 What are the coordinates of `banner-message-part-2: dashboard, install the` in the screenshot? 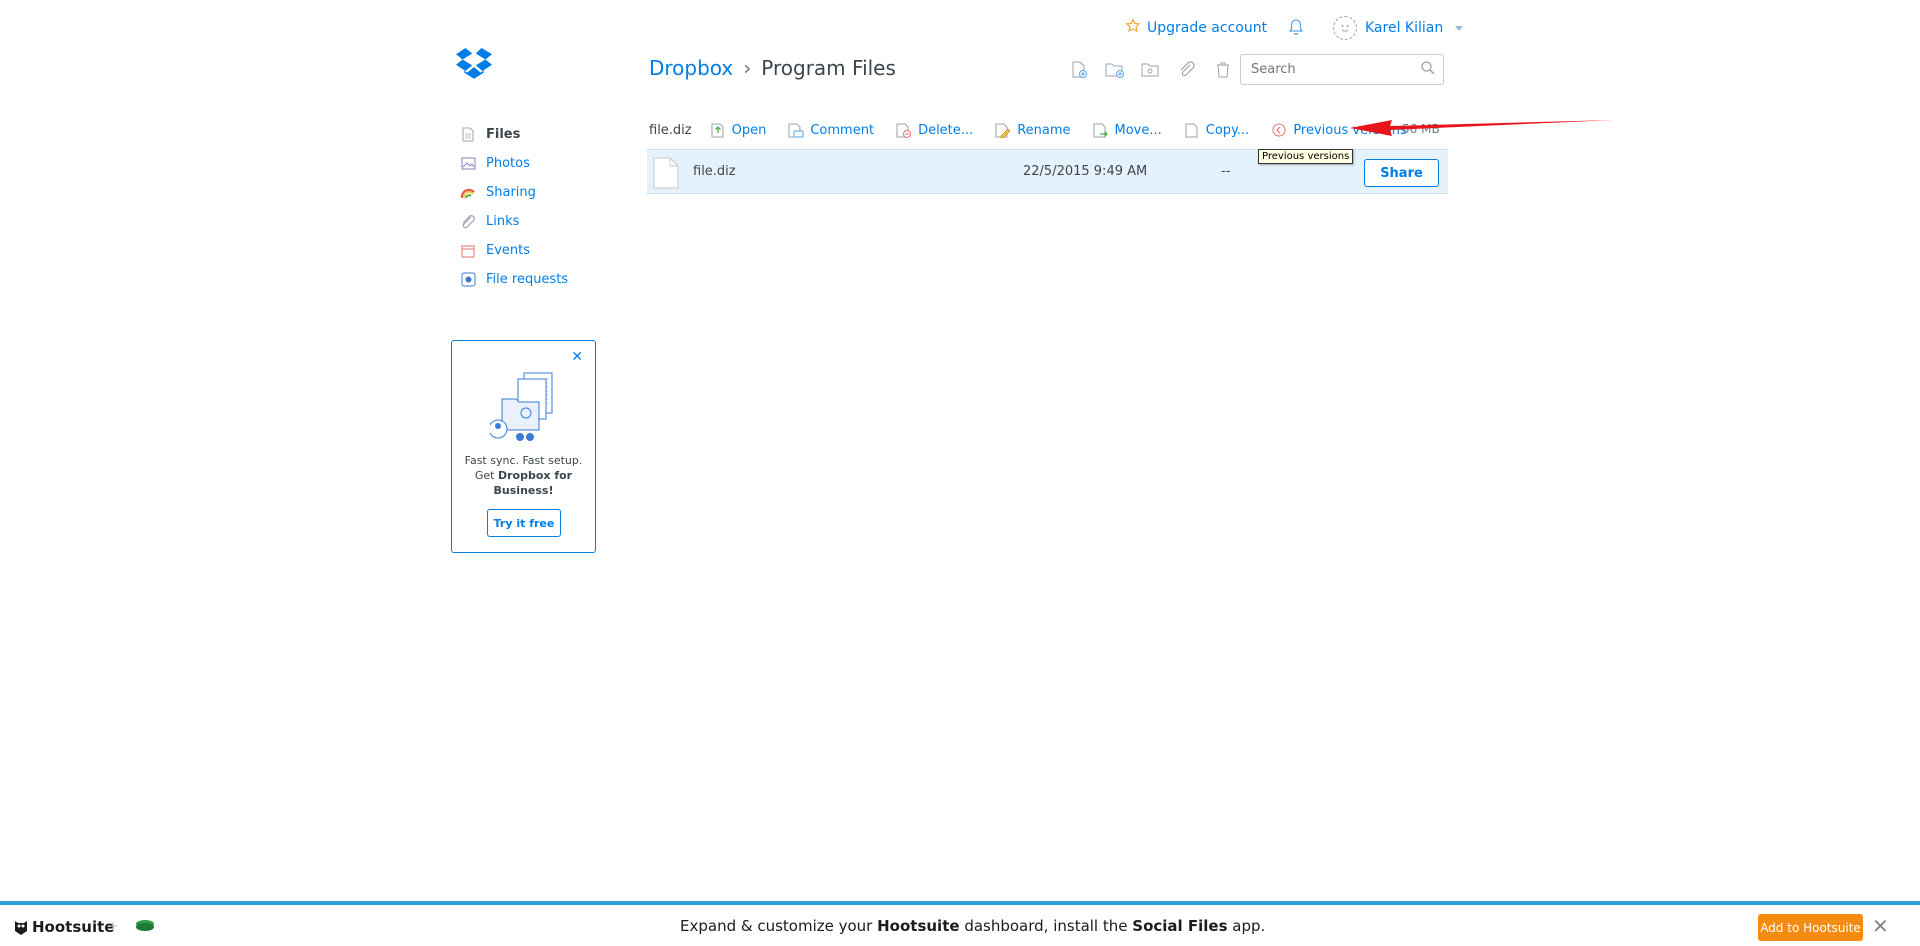 It's located at (1046, 926).